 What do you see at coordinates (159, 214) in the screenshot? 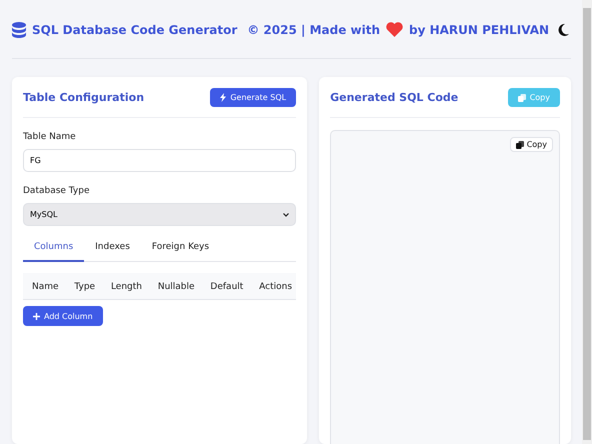
I see `database-type-dropdown: MySQL` at bounding box center [159, 214].